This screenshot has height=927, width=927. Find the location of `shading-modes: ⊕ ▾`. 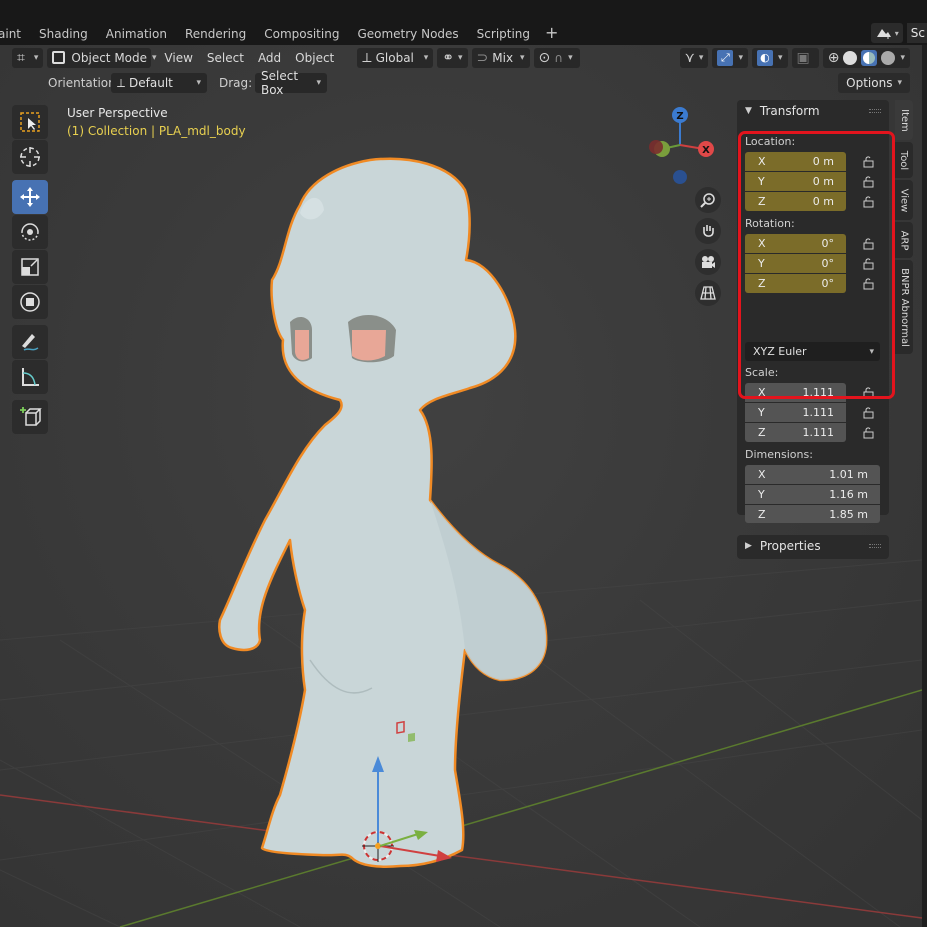

shading-modes: ⊕ ▾ is located at coordinates (866, 57).